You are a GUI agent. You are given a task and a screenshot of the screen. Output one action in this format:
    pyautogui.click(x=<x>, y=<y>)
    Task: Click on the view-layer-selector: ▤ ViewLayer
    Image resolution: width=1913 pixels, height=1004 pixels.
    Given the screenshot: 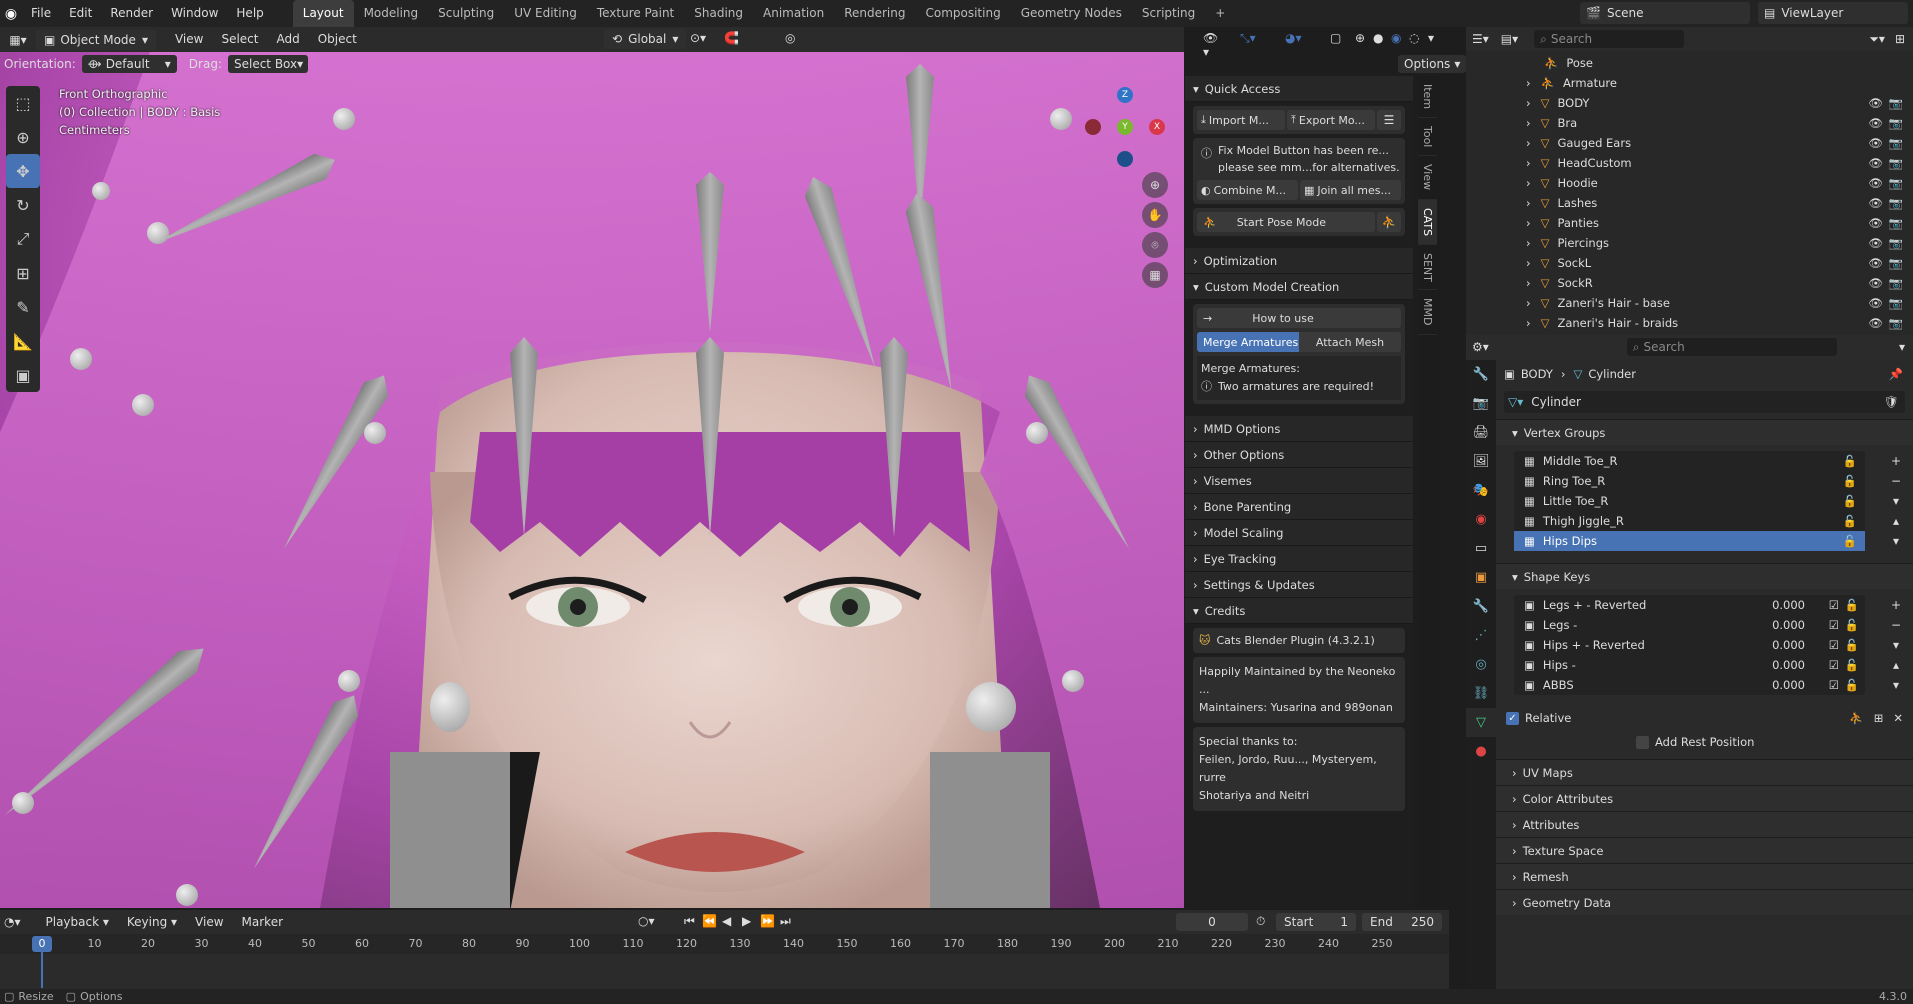 What is the action you would take?
    pyautogui.click(x=1833, y=13)
    